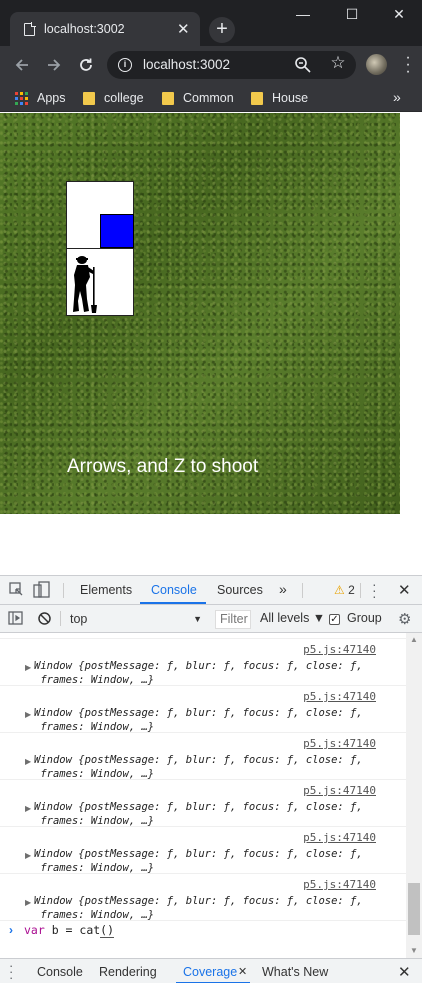  Describe the element at coordinates (183, 29) in the screenshot. I see `tab-close-button: ✕` at that location.